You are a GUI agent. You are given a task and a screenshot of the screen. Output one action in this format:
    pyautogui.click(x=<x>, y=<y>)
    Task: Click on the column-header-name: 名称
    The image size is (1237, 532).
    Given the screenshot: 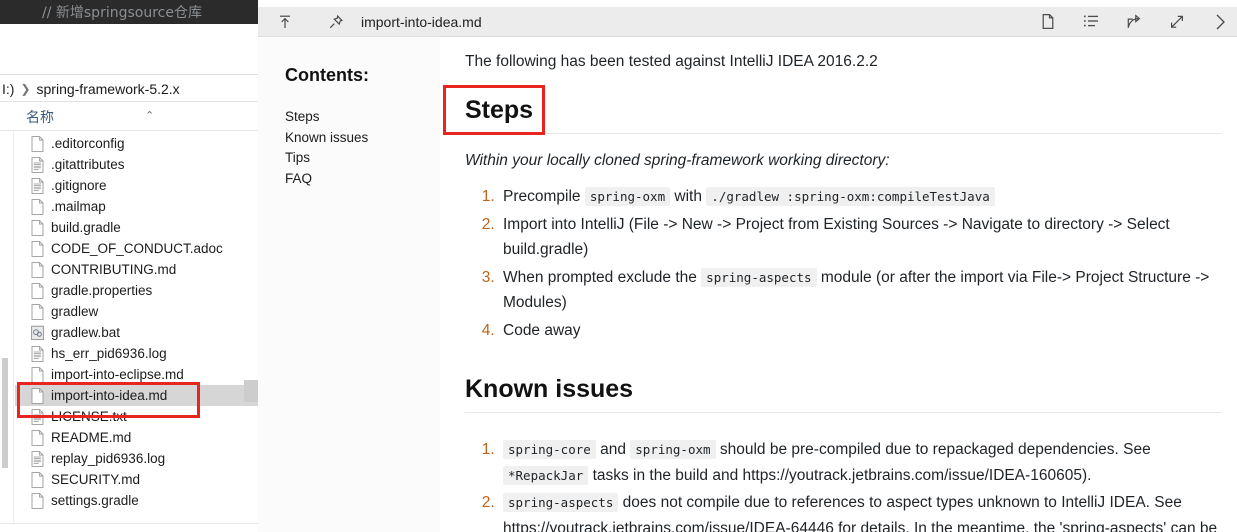 What is the action you would take?
    pyautogui.click(x=40, y=117)
    